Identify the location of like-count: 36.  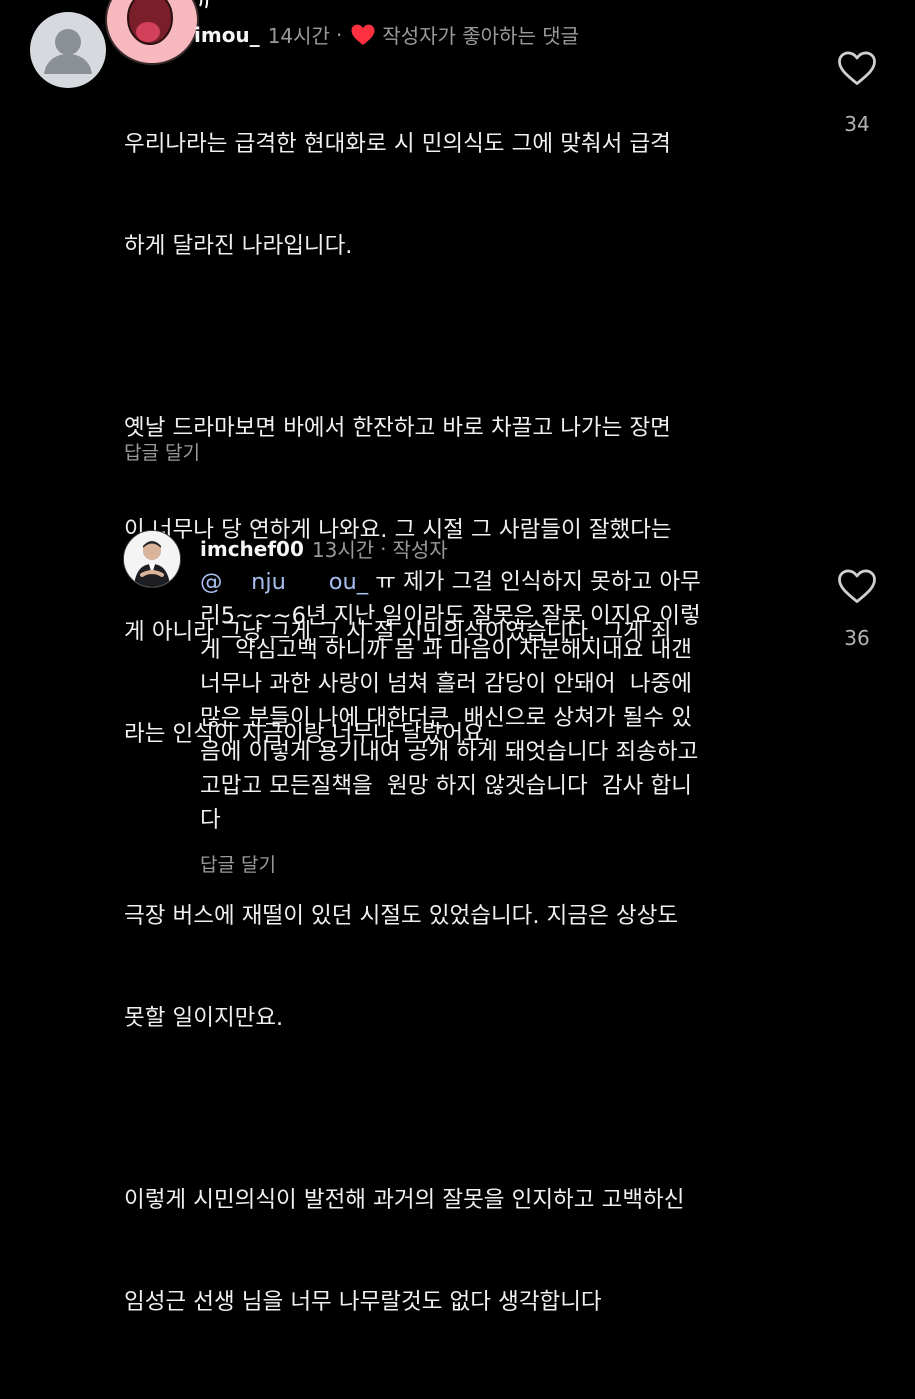
(857, 638).